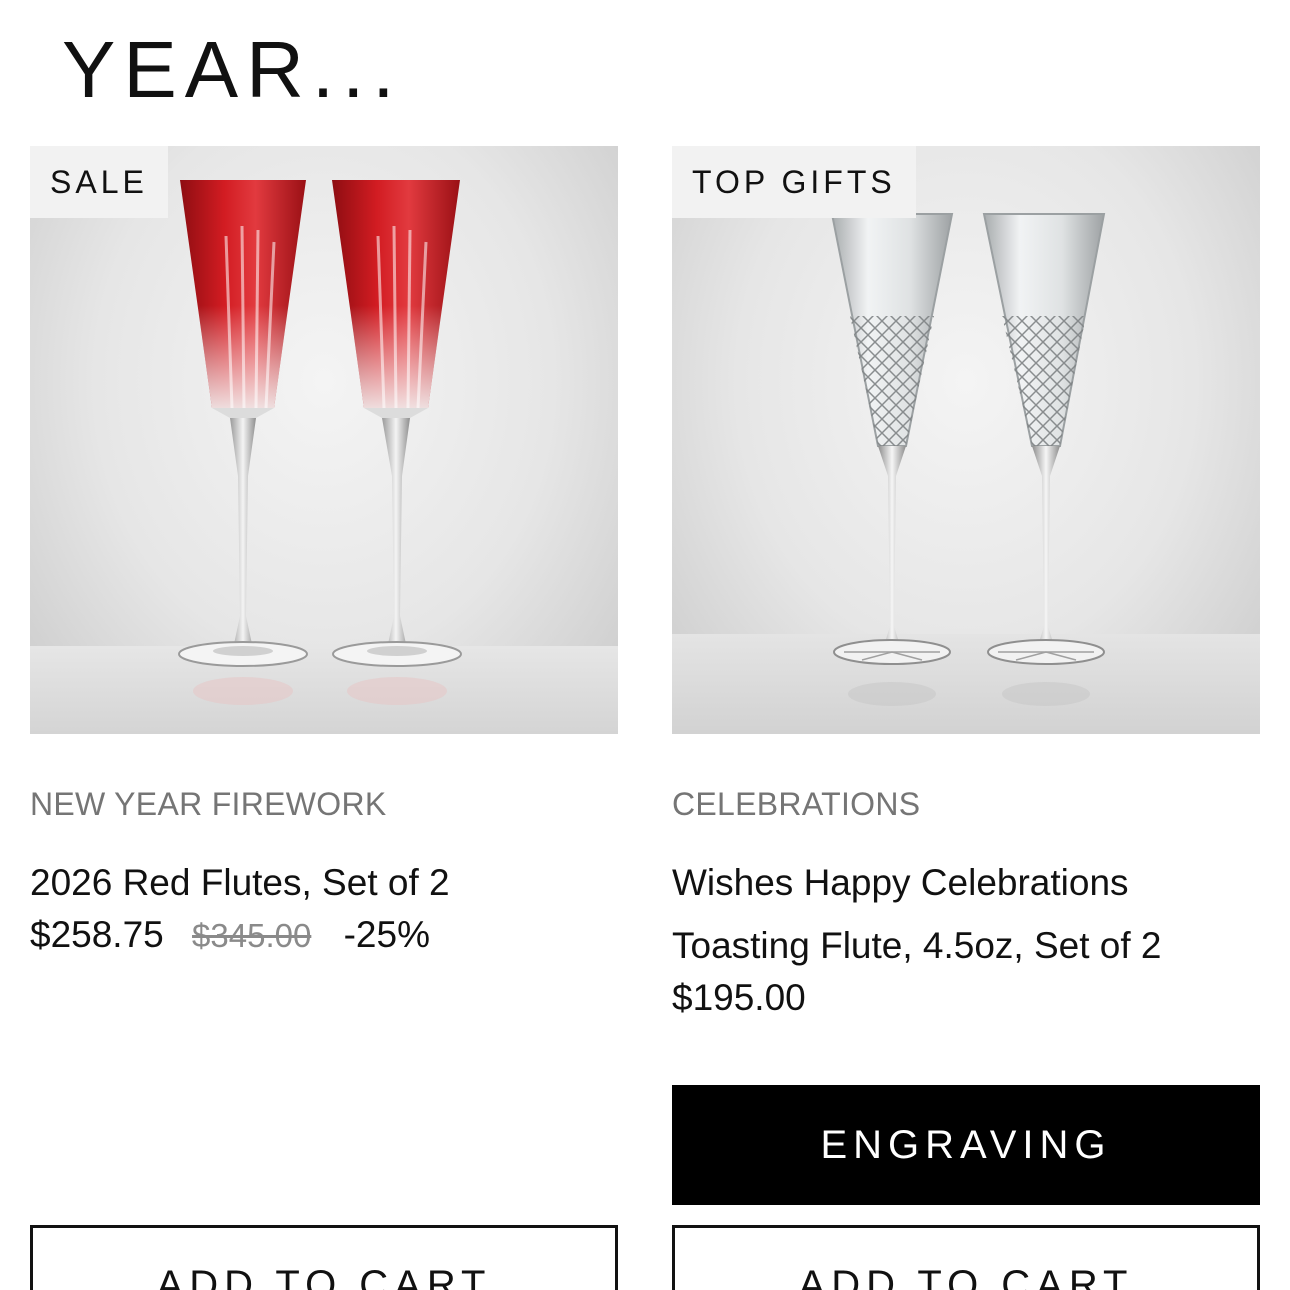  What do you see at coordinates (208, 804) in the screenshot?
I see `product-collection: NEW YEAR FIREWORK` at bounding box center [208, 804].